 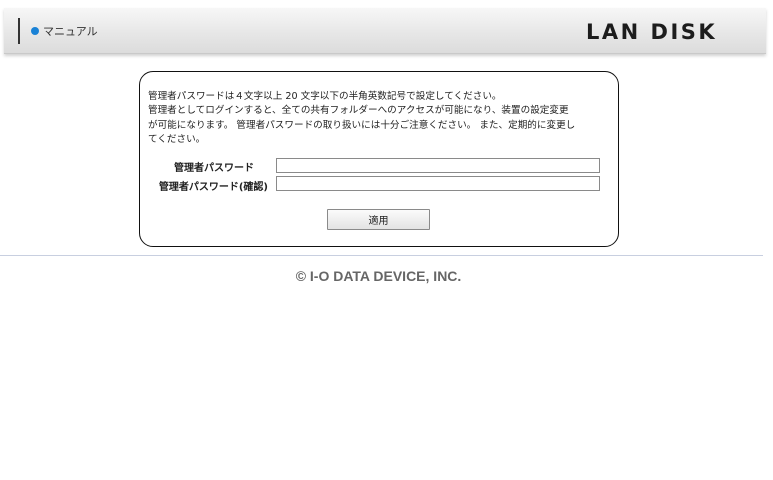 What do you see at coordinates (214, 168) in the screenshot?
I see `password-label: 管理者パスワード` at bounding box center [214, 168].